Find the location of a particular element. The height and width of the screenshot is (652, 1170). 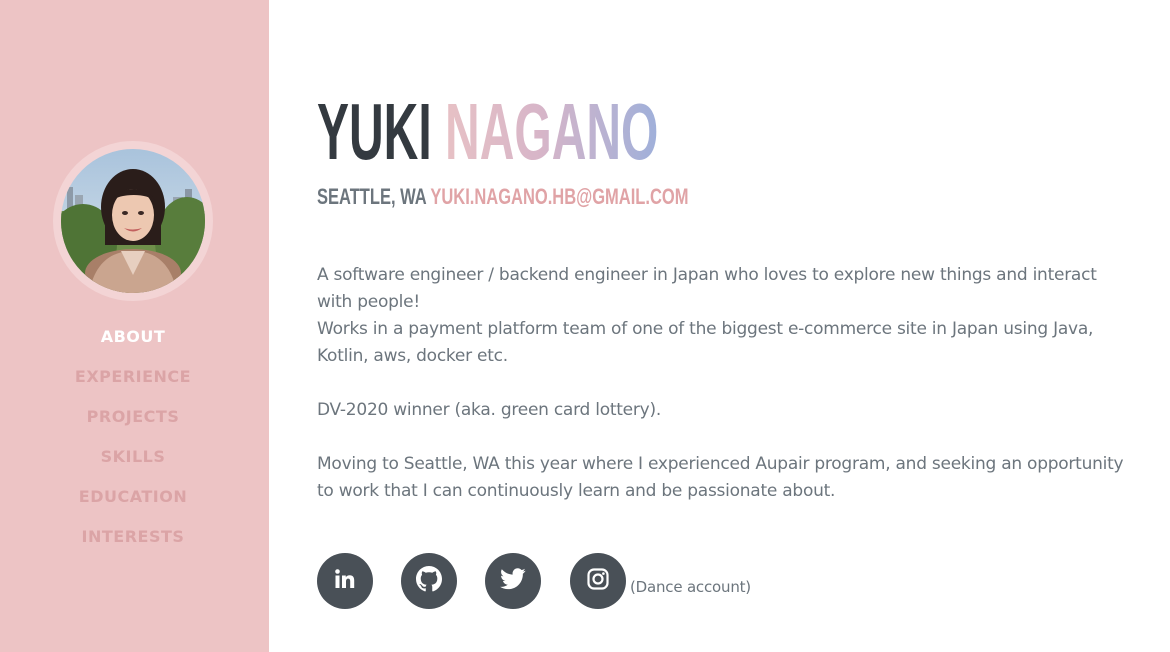

location: SEATTLE, WA is located at coordinates (372, 196).